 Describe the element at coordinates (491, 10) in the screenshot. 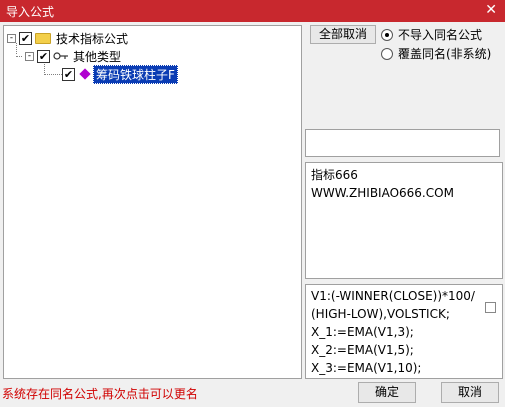

I see `close-icon: ✕` at that location.